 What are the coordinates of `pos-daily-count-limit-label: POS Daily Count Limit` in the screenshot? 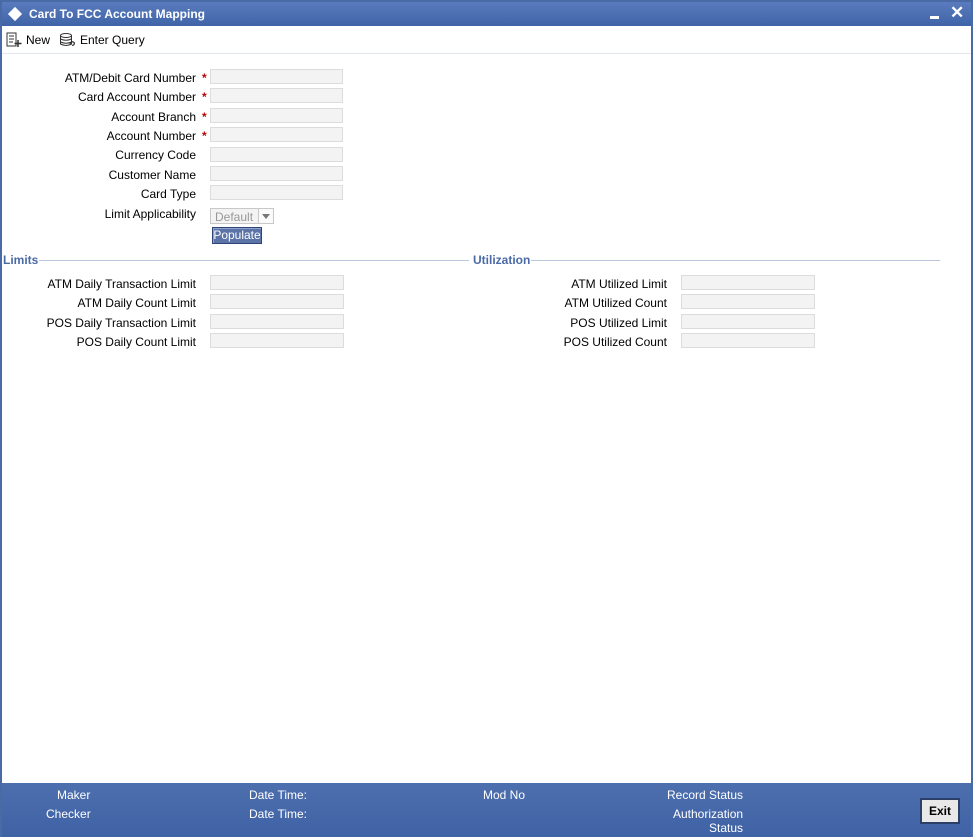 It's located at (136, 342).